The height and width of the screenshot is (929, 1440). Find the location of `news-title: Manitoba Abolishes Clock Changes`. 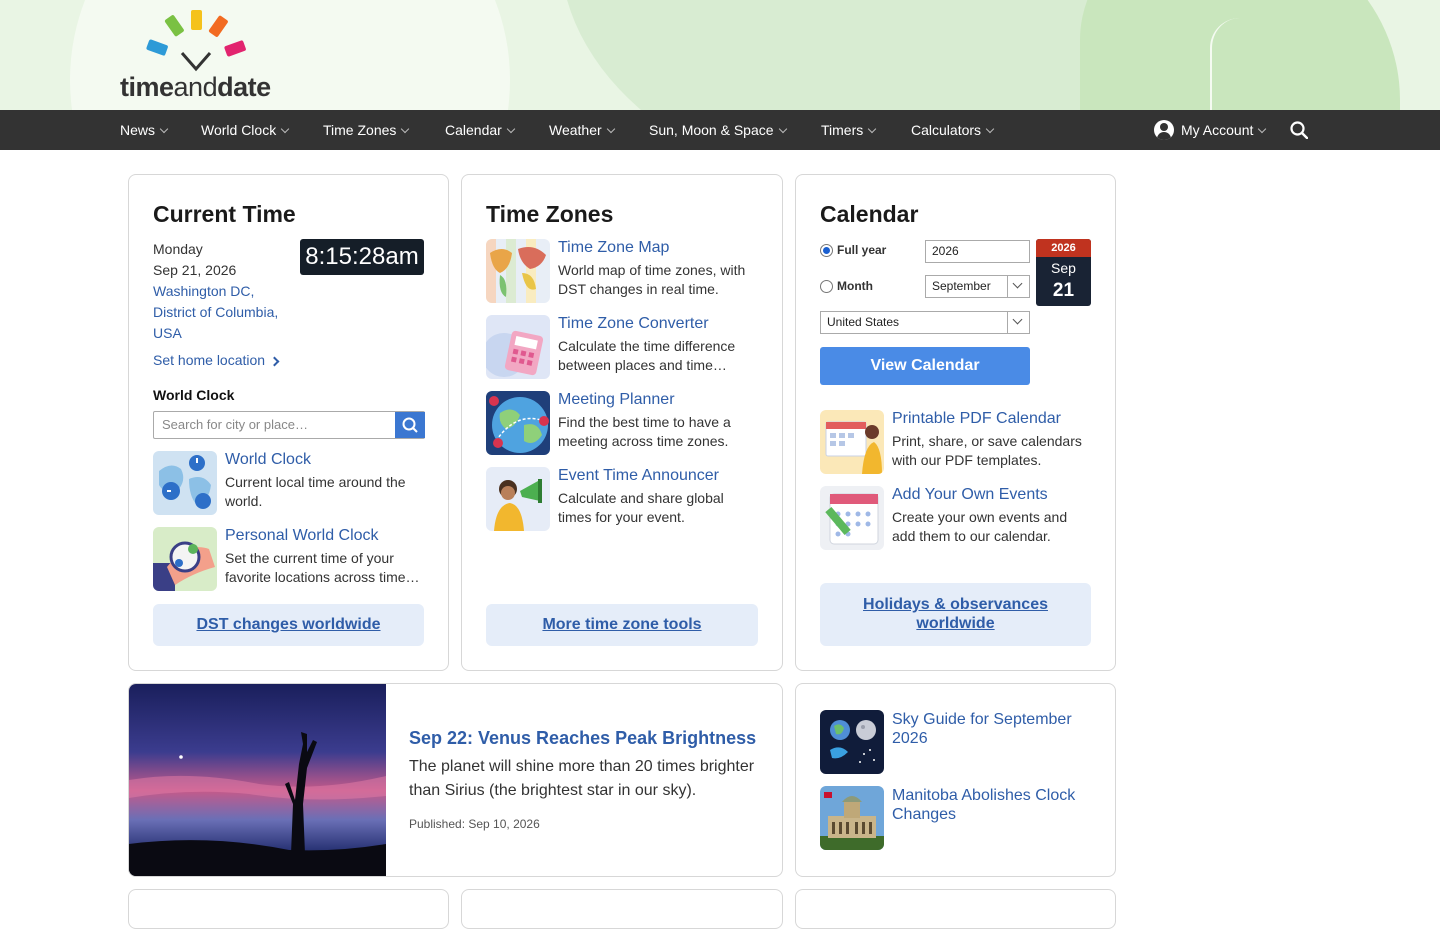

news-title: Manitoba Abolishes Clock Changes is located at coordinates (984, 805).